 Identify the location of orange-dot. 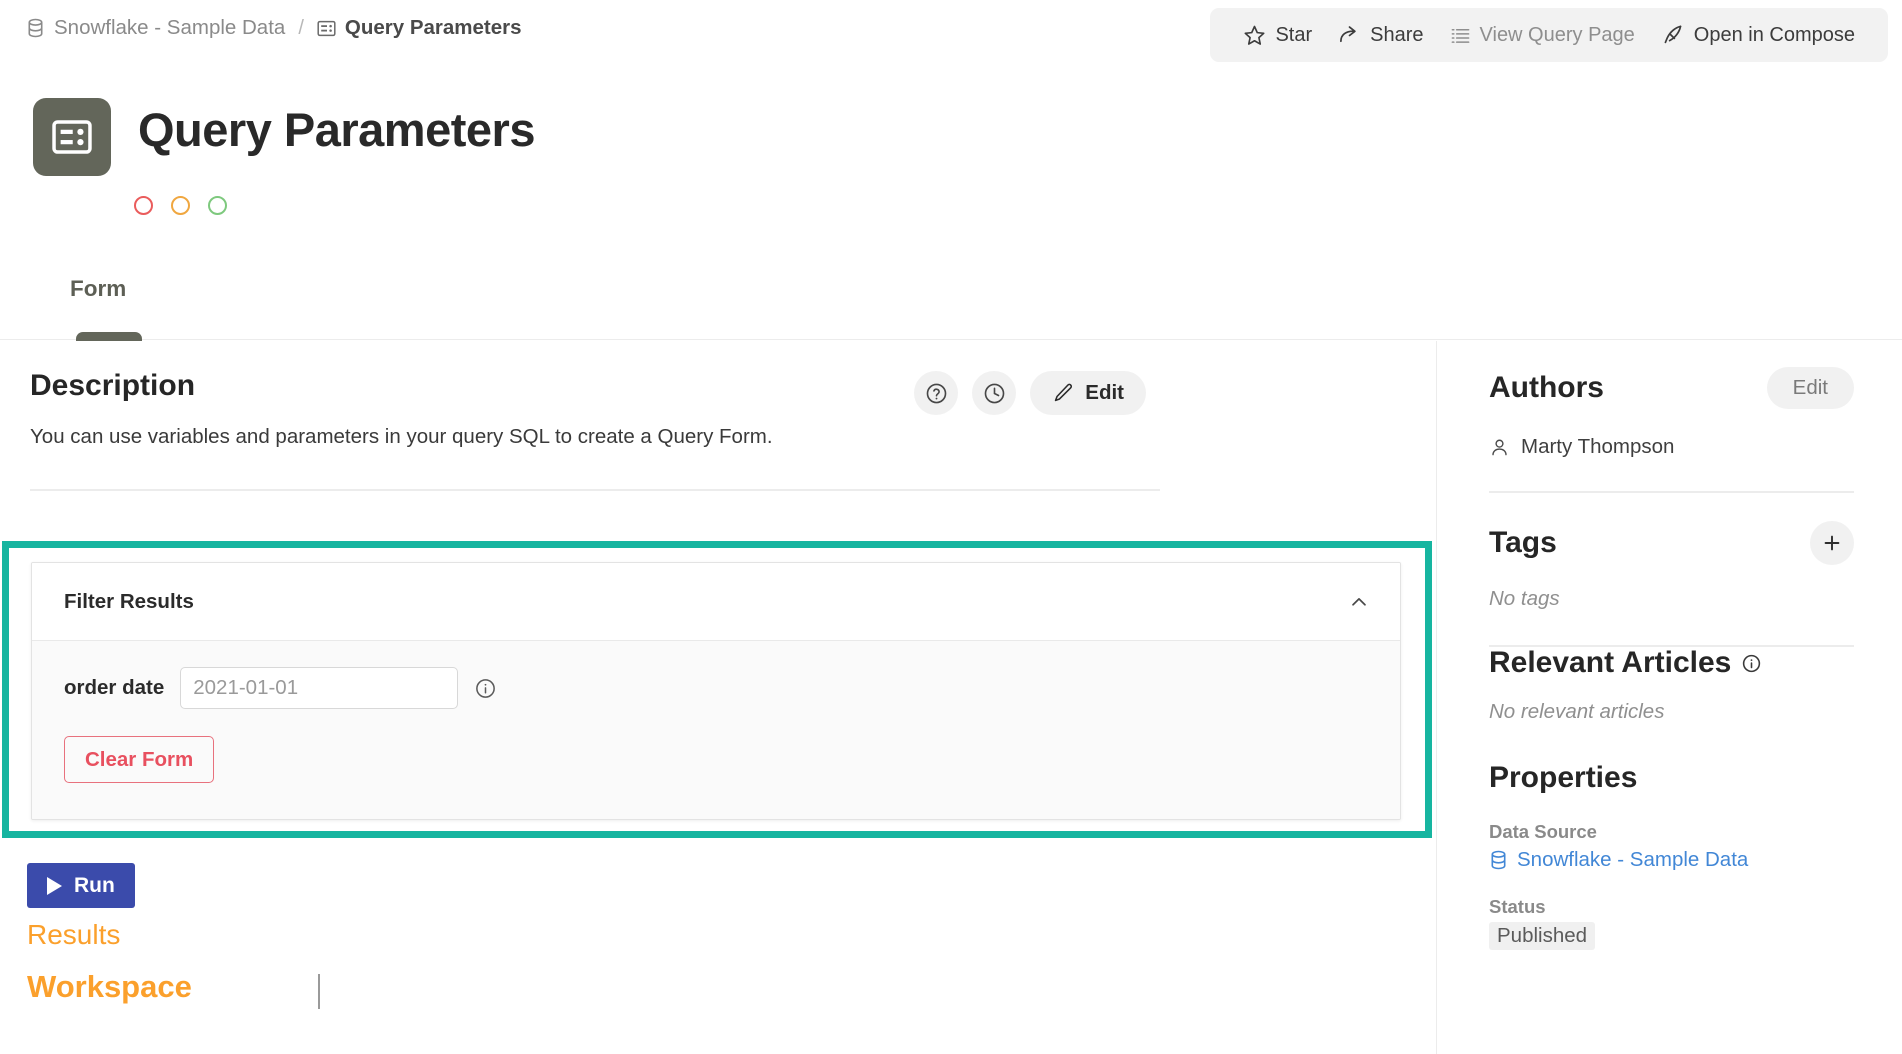
(180, 205).